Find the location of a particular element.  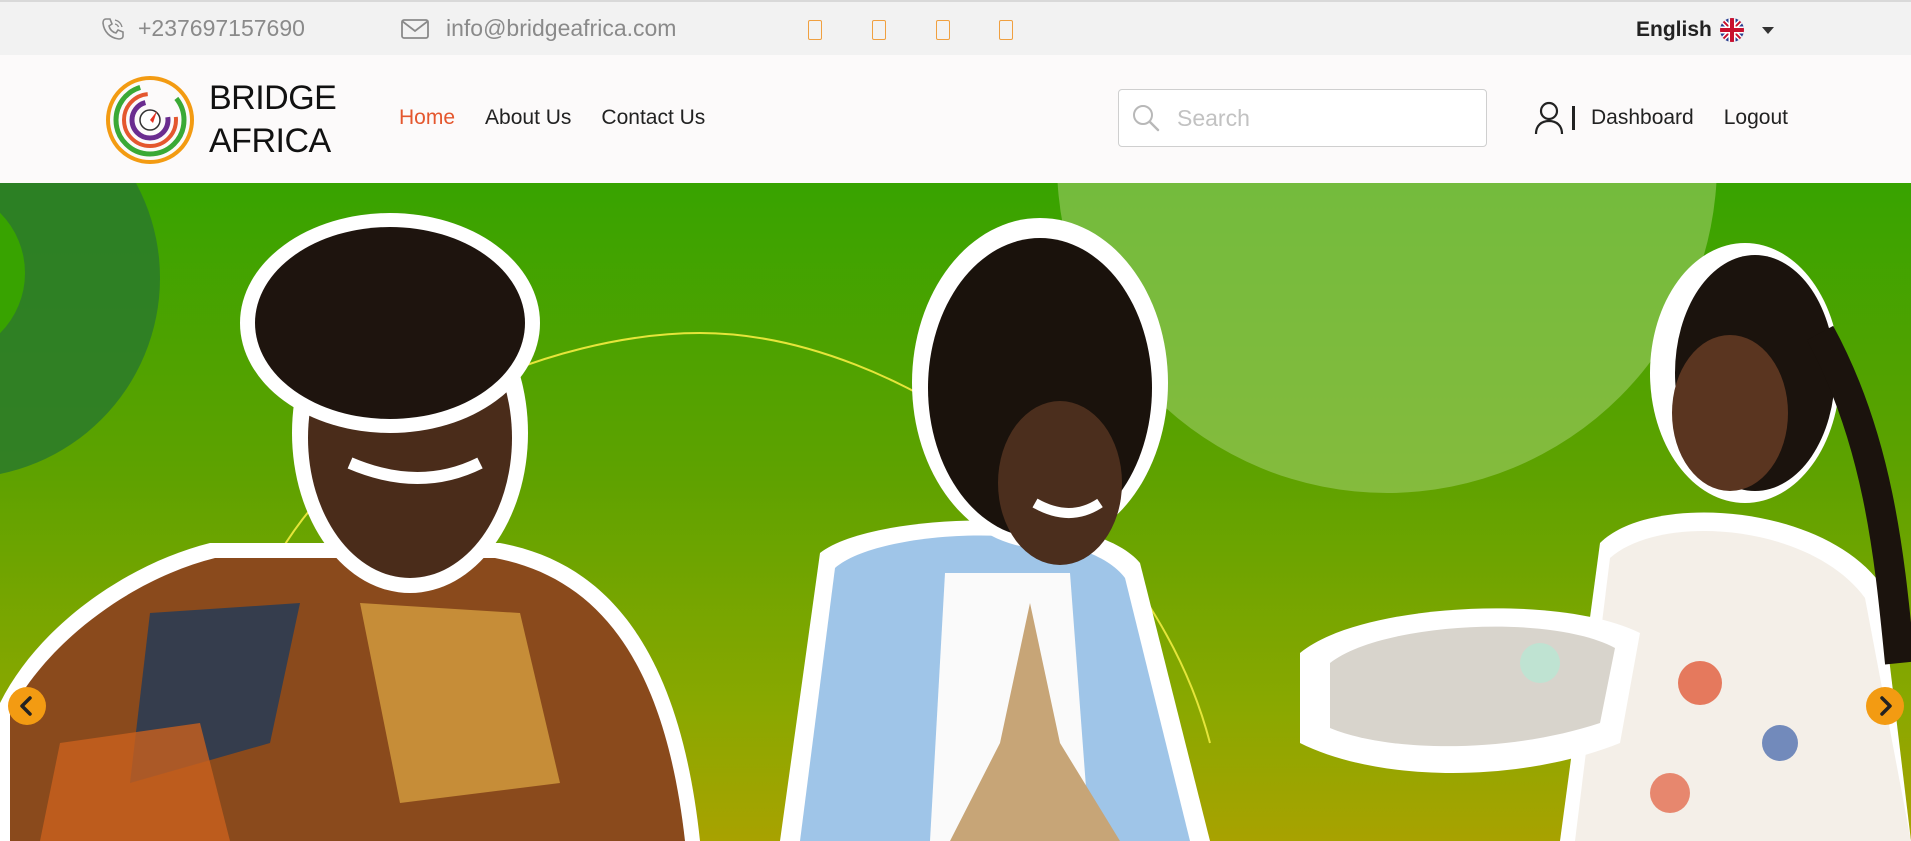

language-selector: English is located at coordinates (1705, 30).